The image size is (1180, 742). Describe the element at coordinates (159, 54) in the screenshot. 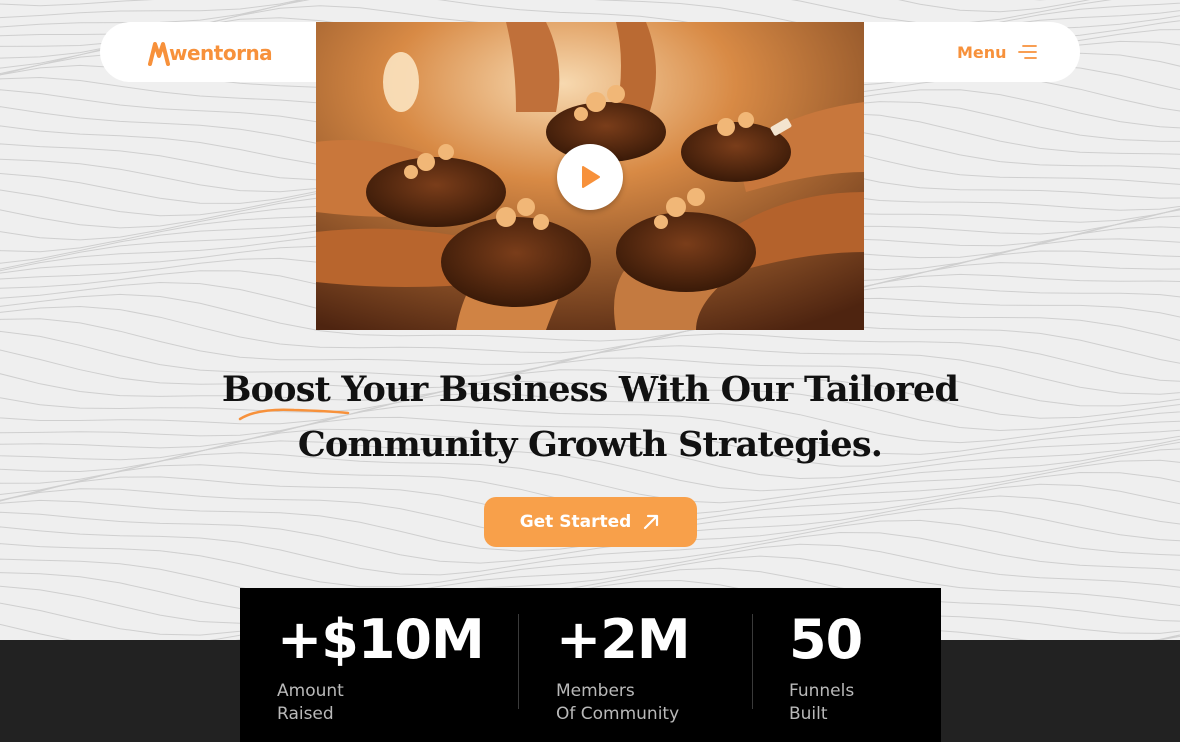

I see `logo-mark-icon` at that location.